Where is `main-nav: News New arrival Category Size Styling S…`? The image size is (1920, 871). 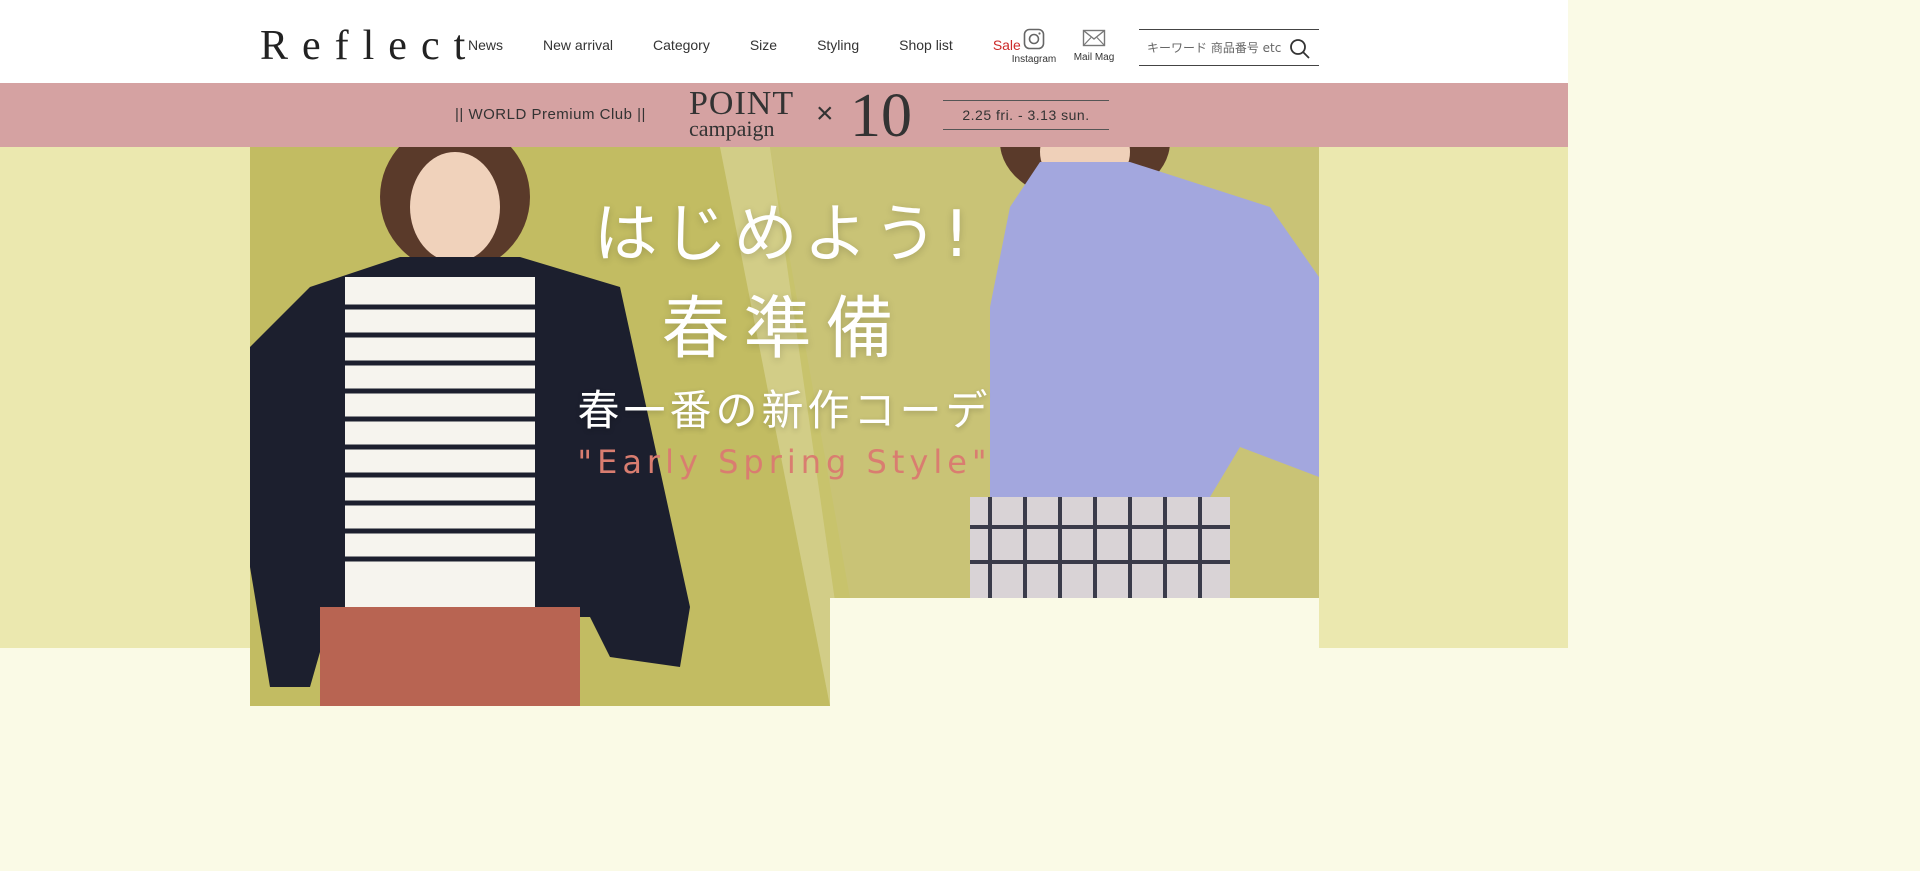 main-nav: News New arrival Category Size Styling S… is located at coordinates (744, 45).